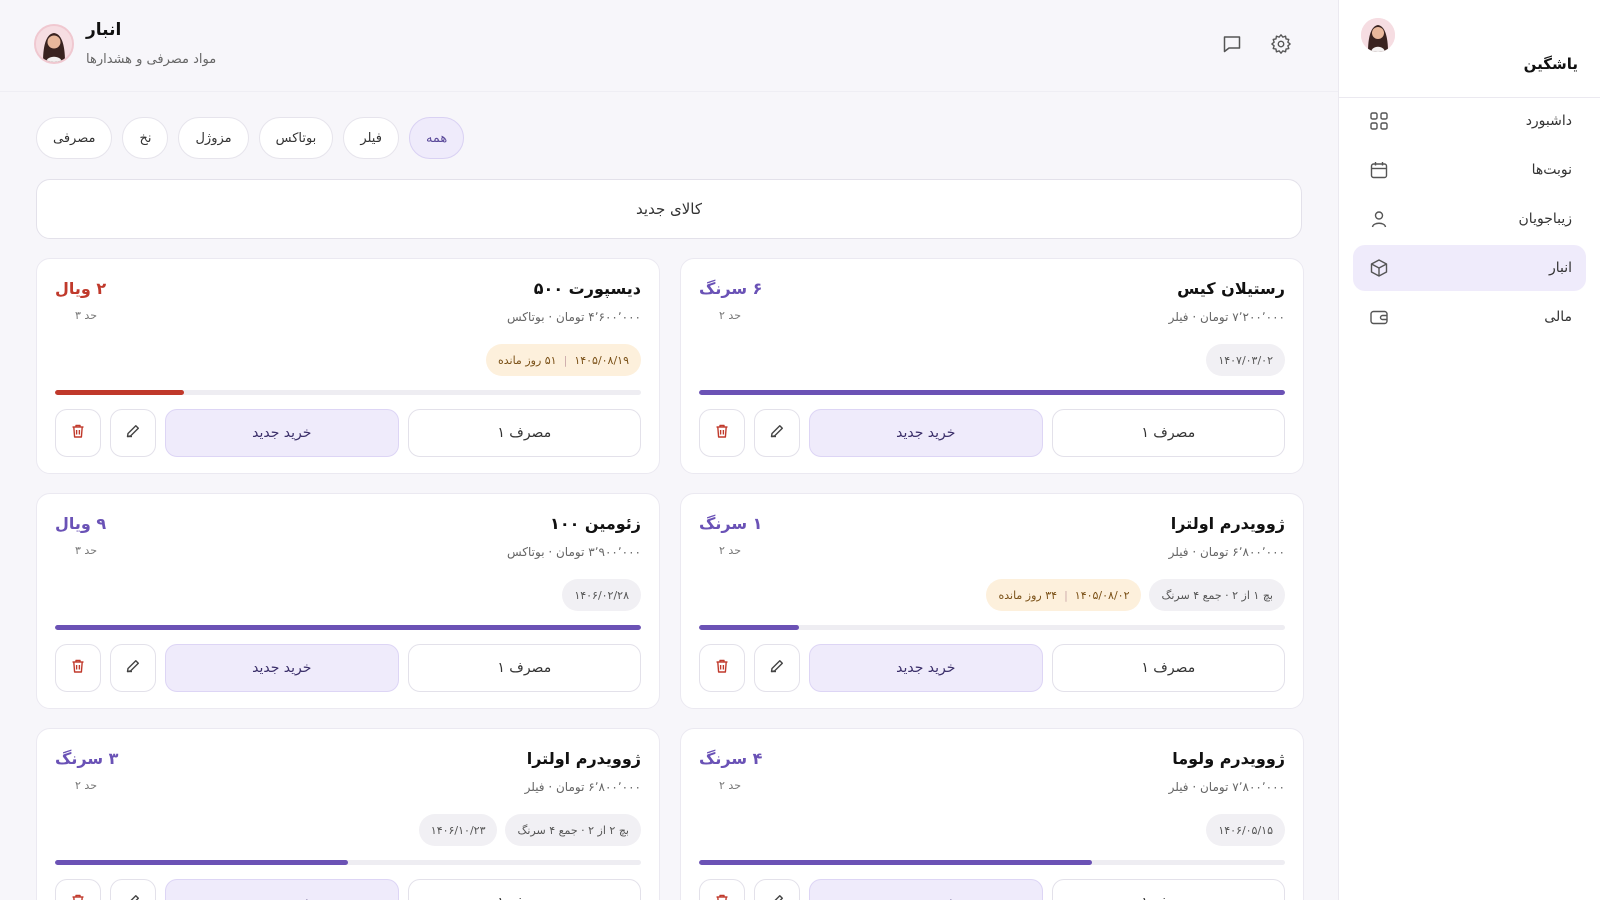  I want to click on sidebar-item-dashboard: داشبورد, so click(1469, 121).